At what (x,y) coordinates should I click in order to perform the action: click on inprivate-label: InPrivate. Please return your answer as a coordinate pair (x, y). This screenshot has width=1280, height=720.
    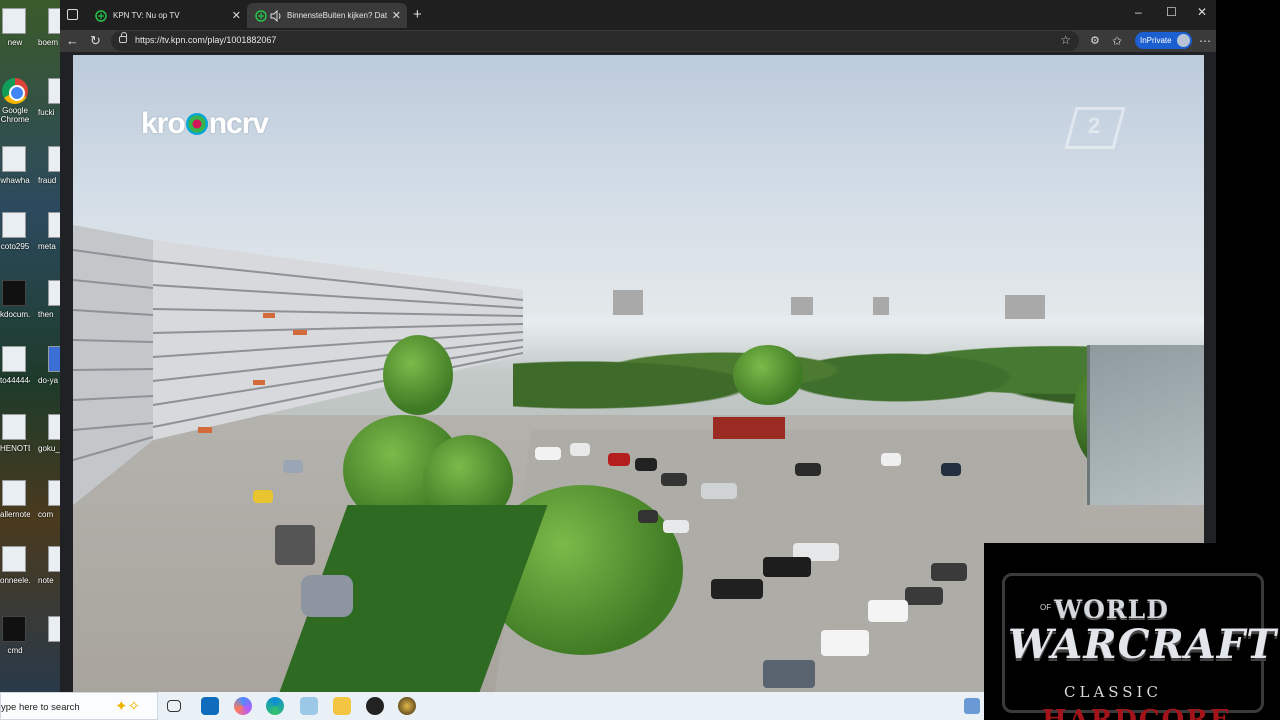
    Looking at the image, I should click on (1156, 40).